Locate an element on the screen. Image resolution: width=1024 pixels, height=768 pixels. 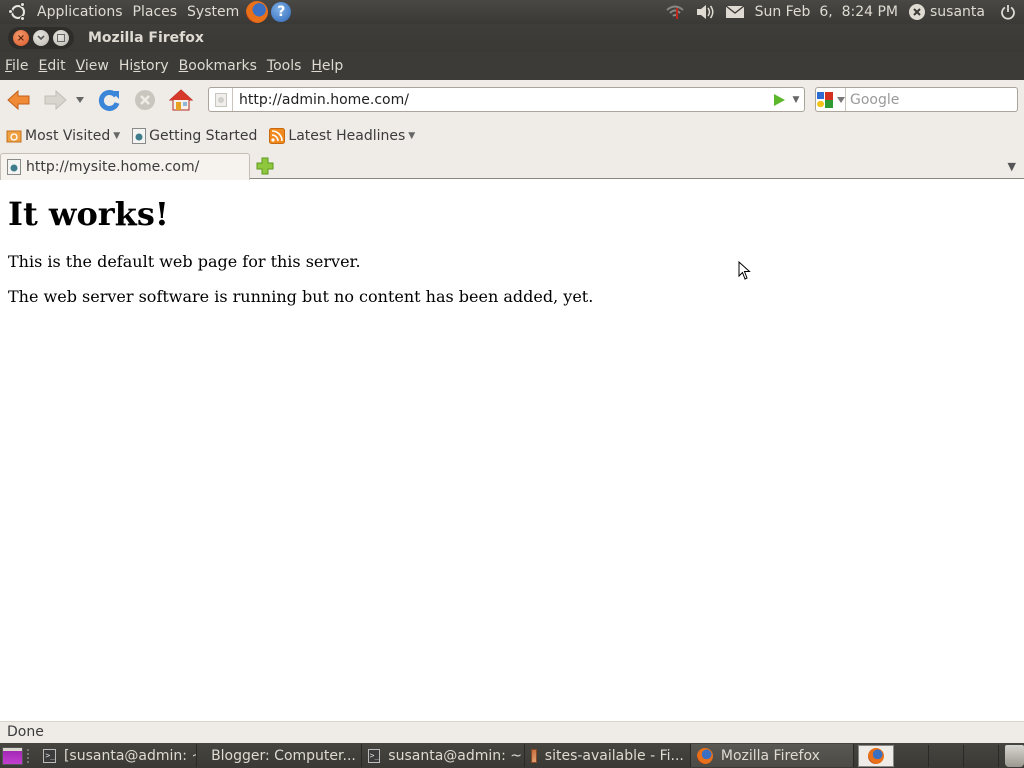
mail-icon is located at coordinates (735, 12).